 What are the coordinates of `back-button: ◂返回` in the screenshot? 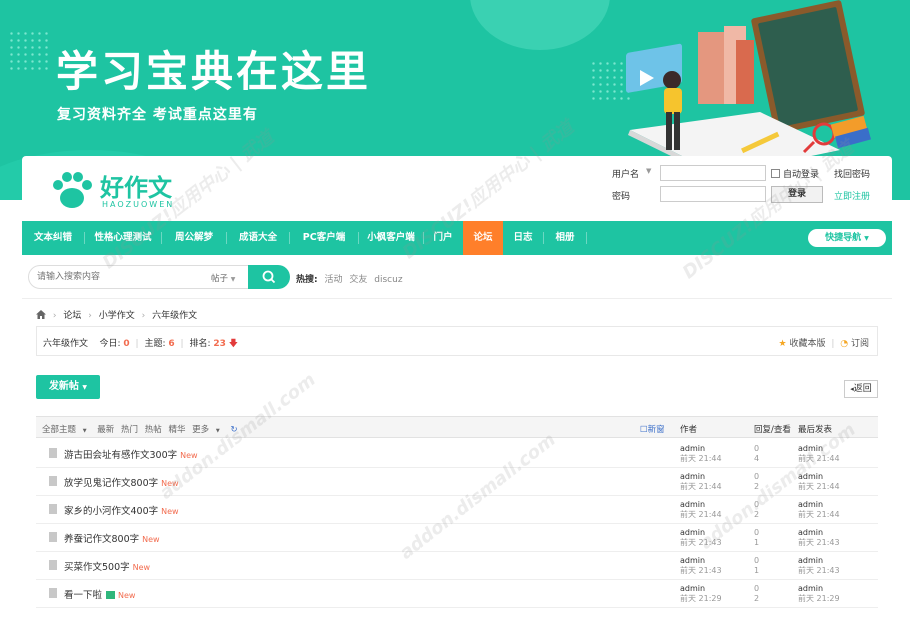 It's located at (861, 389).